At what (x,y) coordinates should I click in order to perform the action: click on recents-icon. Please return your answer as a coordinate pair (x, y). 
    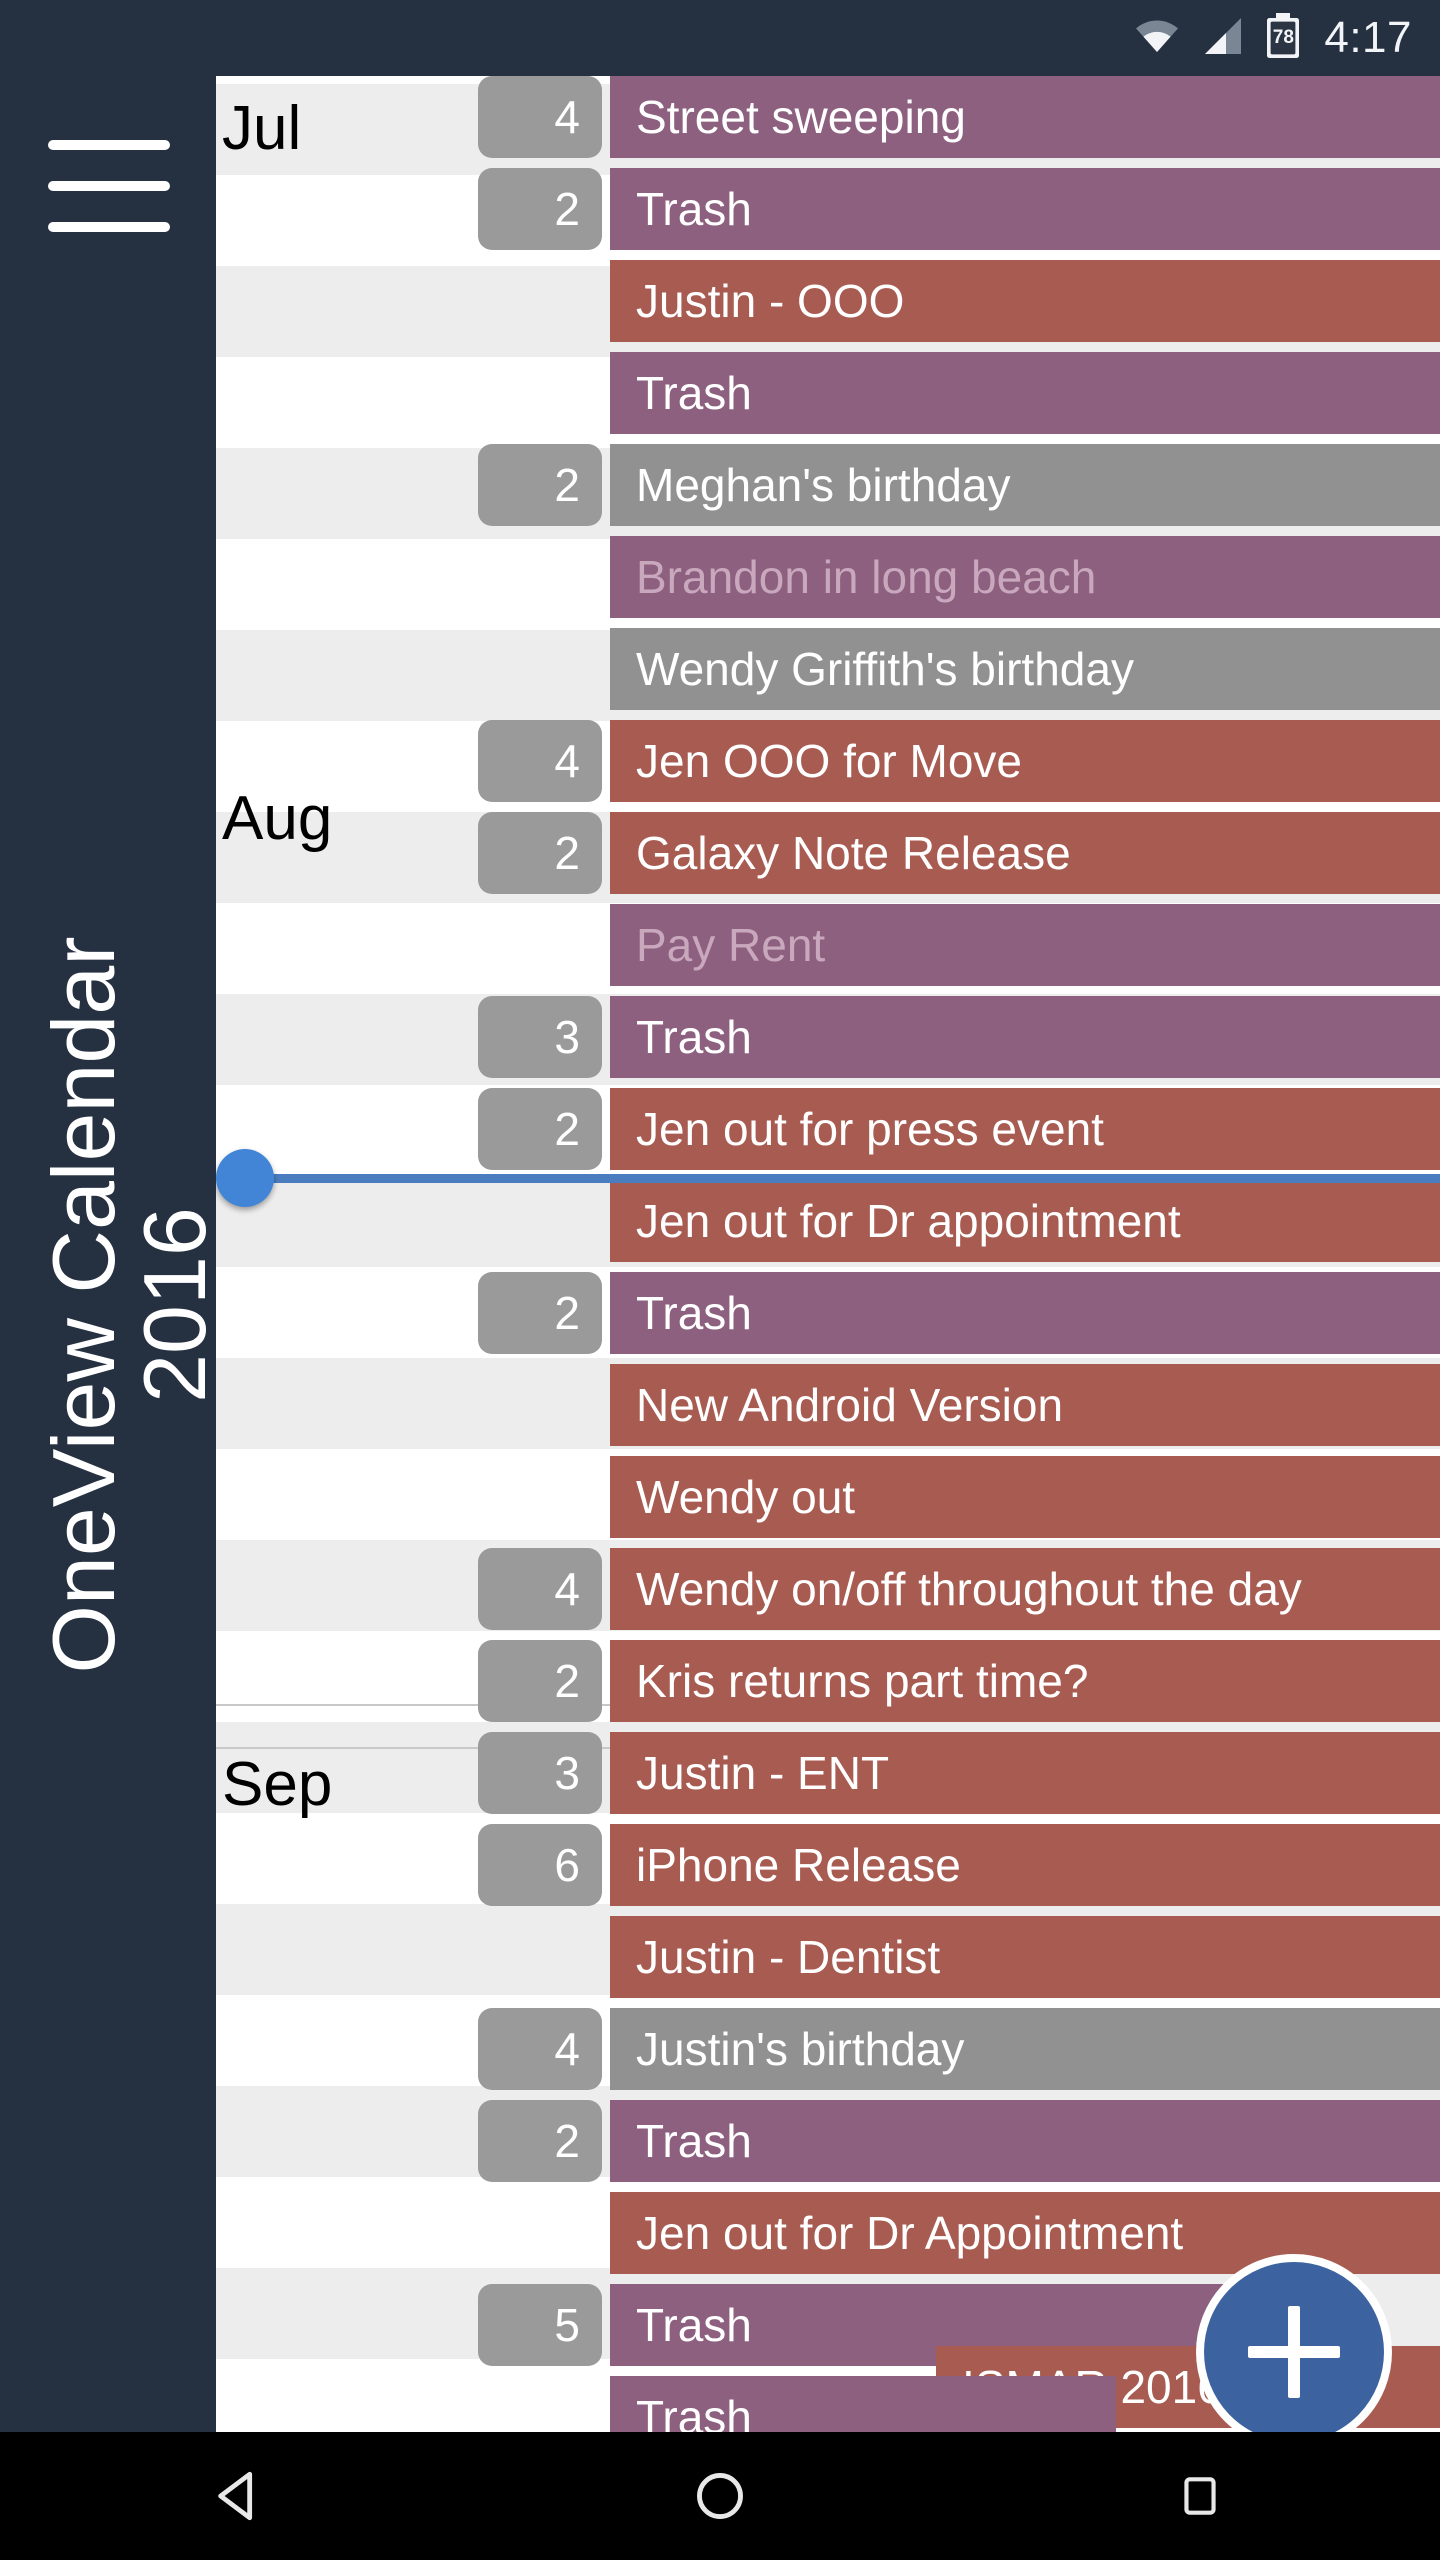
    Looking at the image, I should click on (1200, 2496).